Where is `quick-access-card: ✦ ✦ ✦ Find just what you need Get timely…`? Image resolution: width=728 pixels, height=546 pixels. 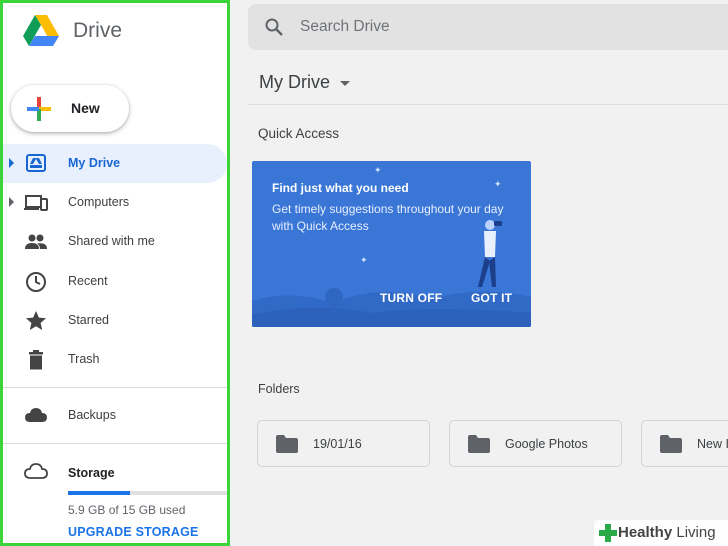 quick-access-card: ✦ ✦ ✦ Find just what you need Get timely… is located at coordinates (391, 244).